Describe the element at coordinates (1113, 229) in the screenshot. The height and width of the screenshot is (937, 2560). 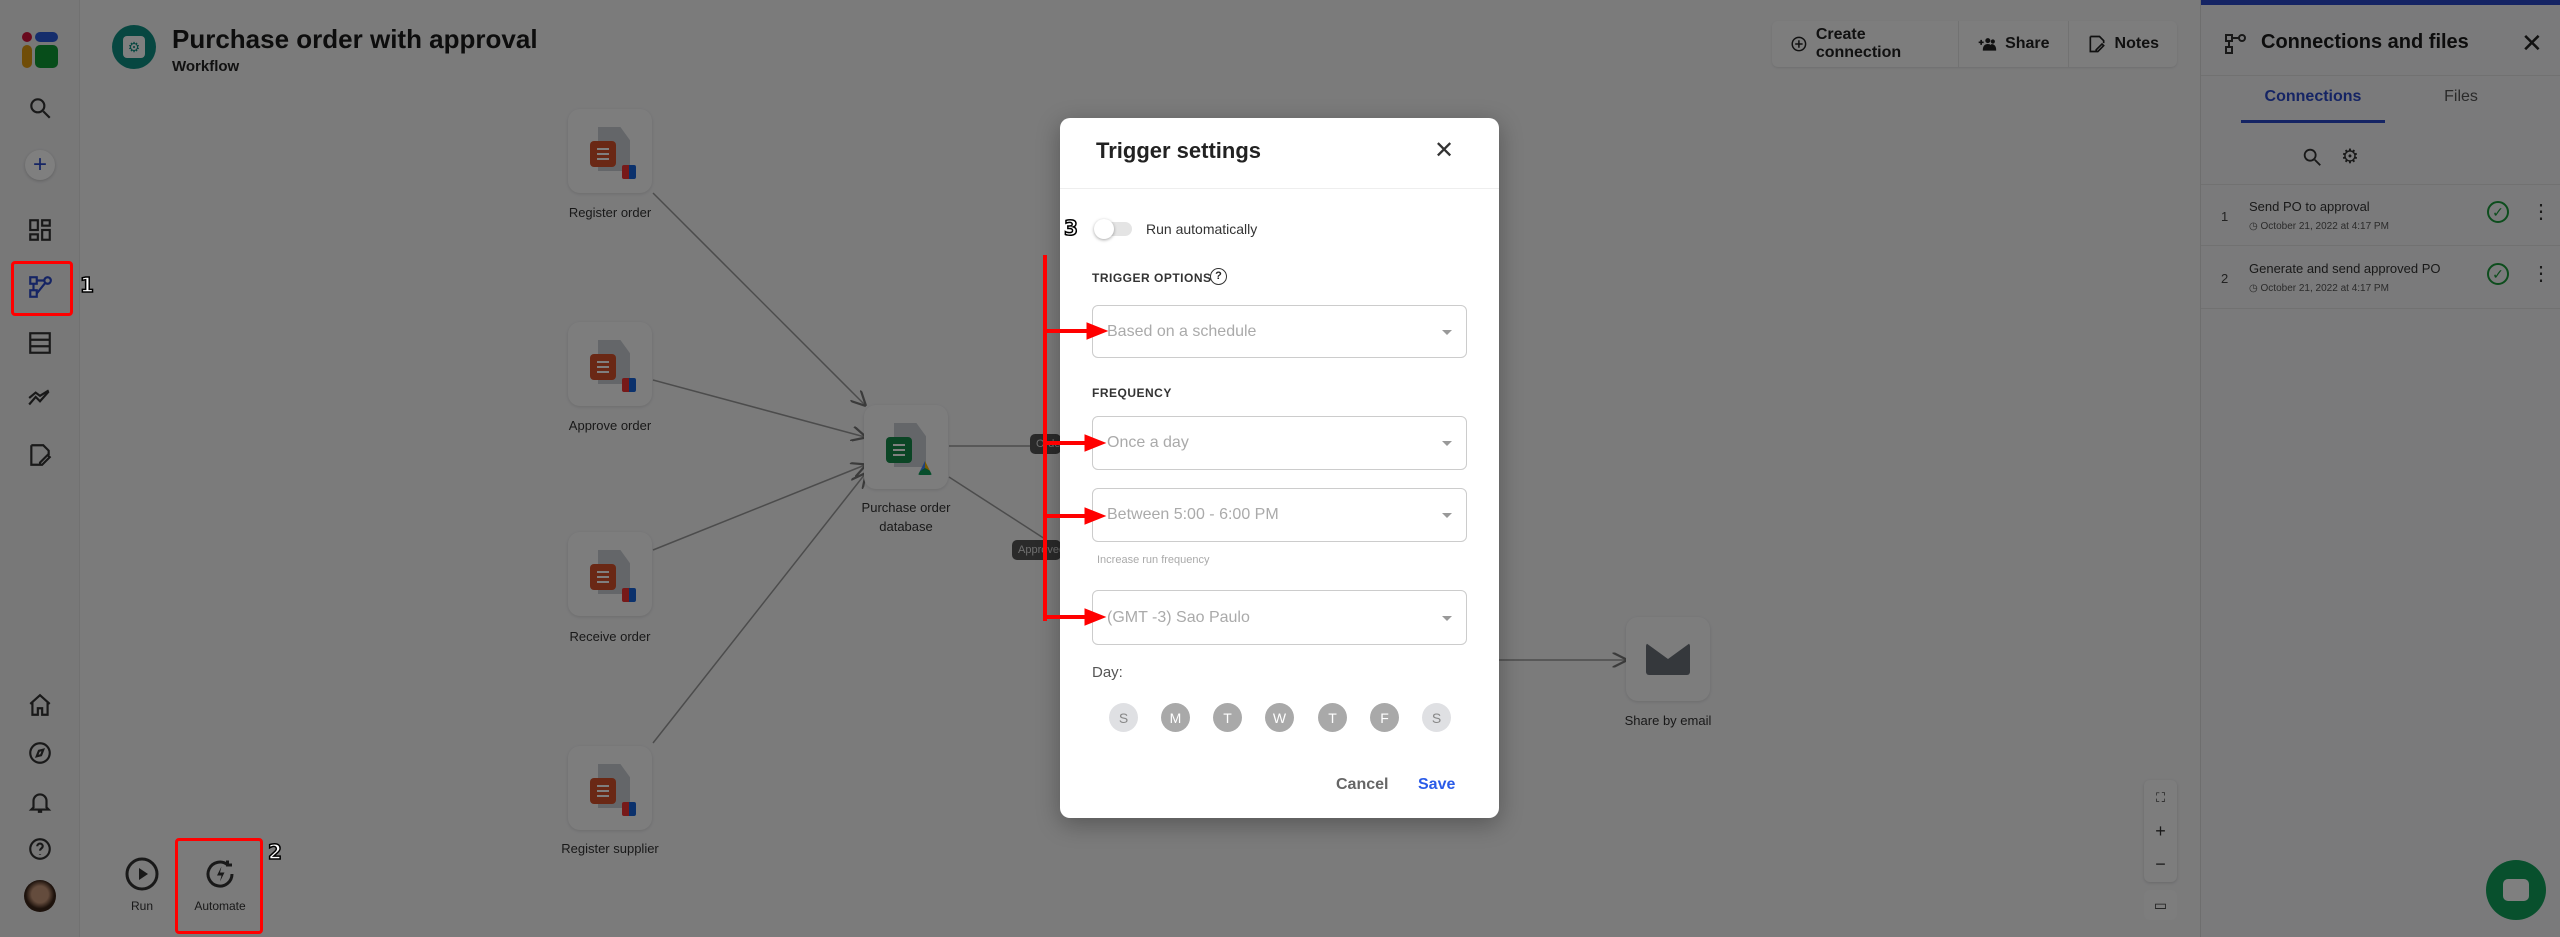
I see `run-automatically-toggle` at that location.